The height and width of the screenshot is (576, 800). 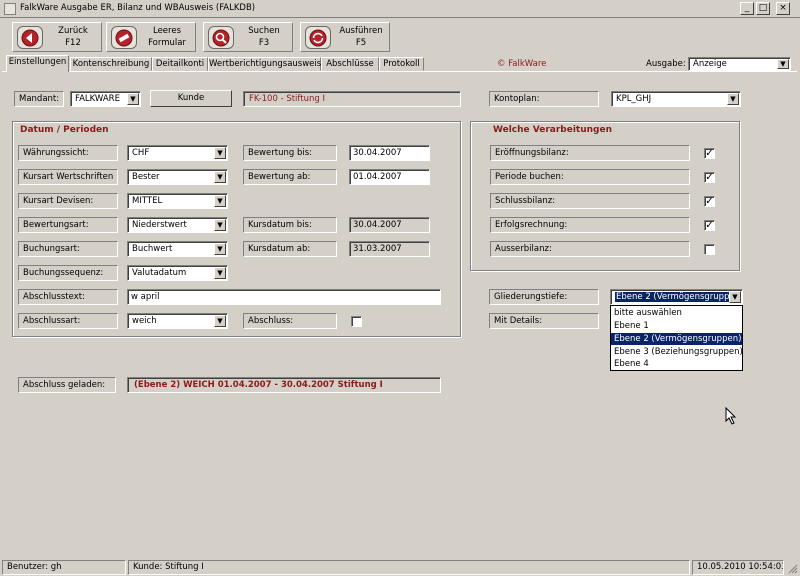 What do you see at coordinates (792, 568) in the screenshot?
I see `resize-grip-icon` at bounding box center [792, 568].